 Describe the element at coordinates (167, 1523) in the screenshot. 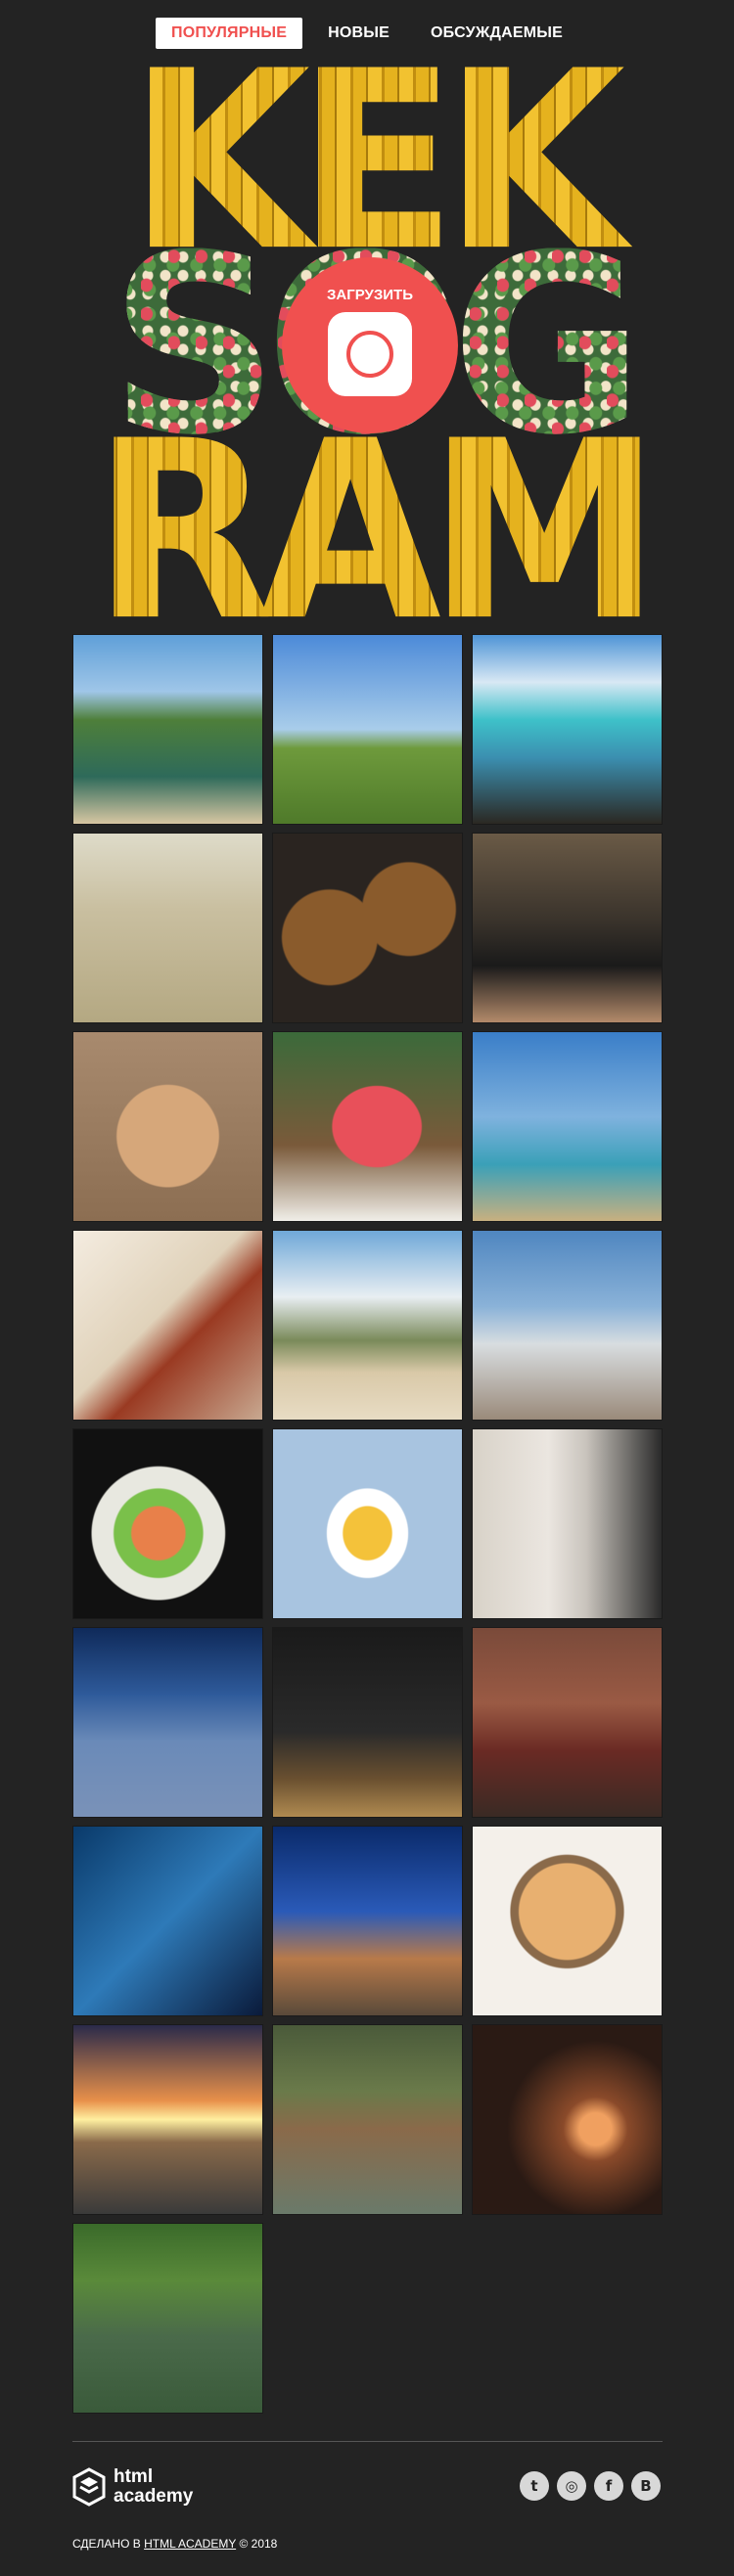

I see `photo-salad-plate` at that location.